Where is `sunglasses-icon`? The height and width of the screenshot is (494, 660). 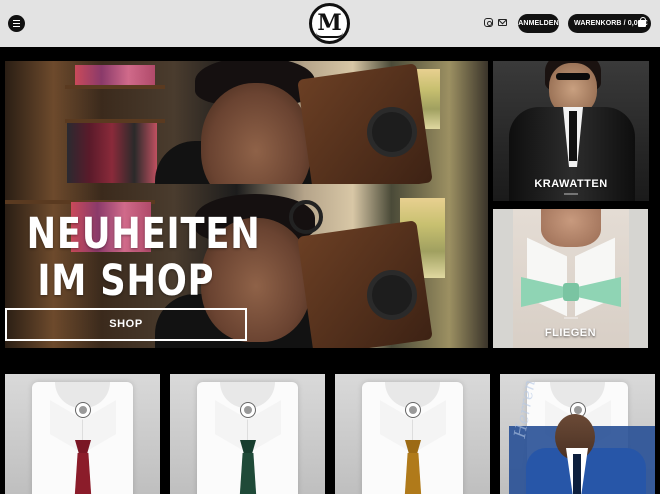 sunglasses-icon is located at coordinates (573, 76).